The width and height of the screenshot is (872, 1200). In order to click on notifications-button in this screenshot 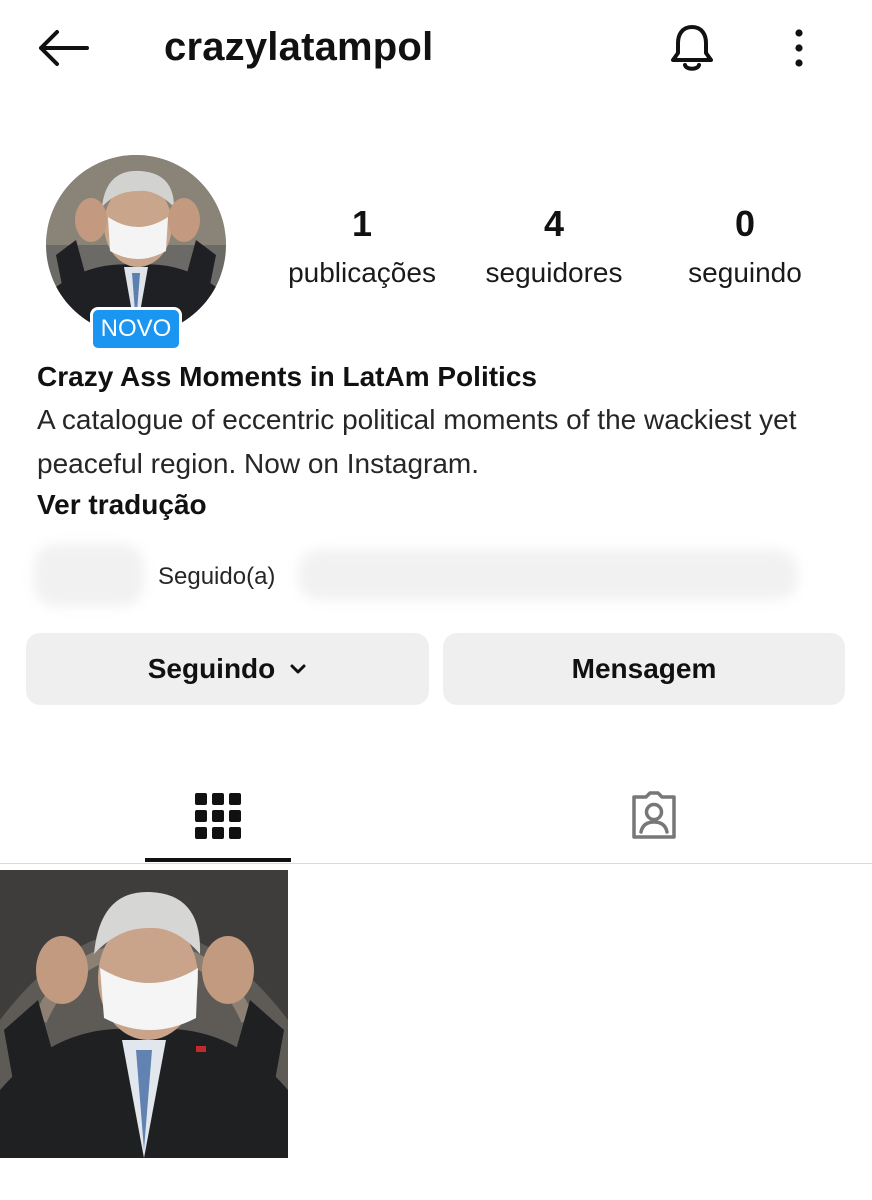, I will do `click(692, 48)`.